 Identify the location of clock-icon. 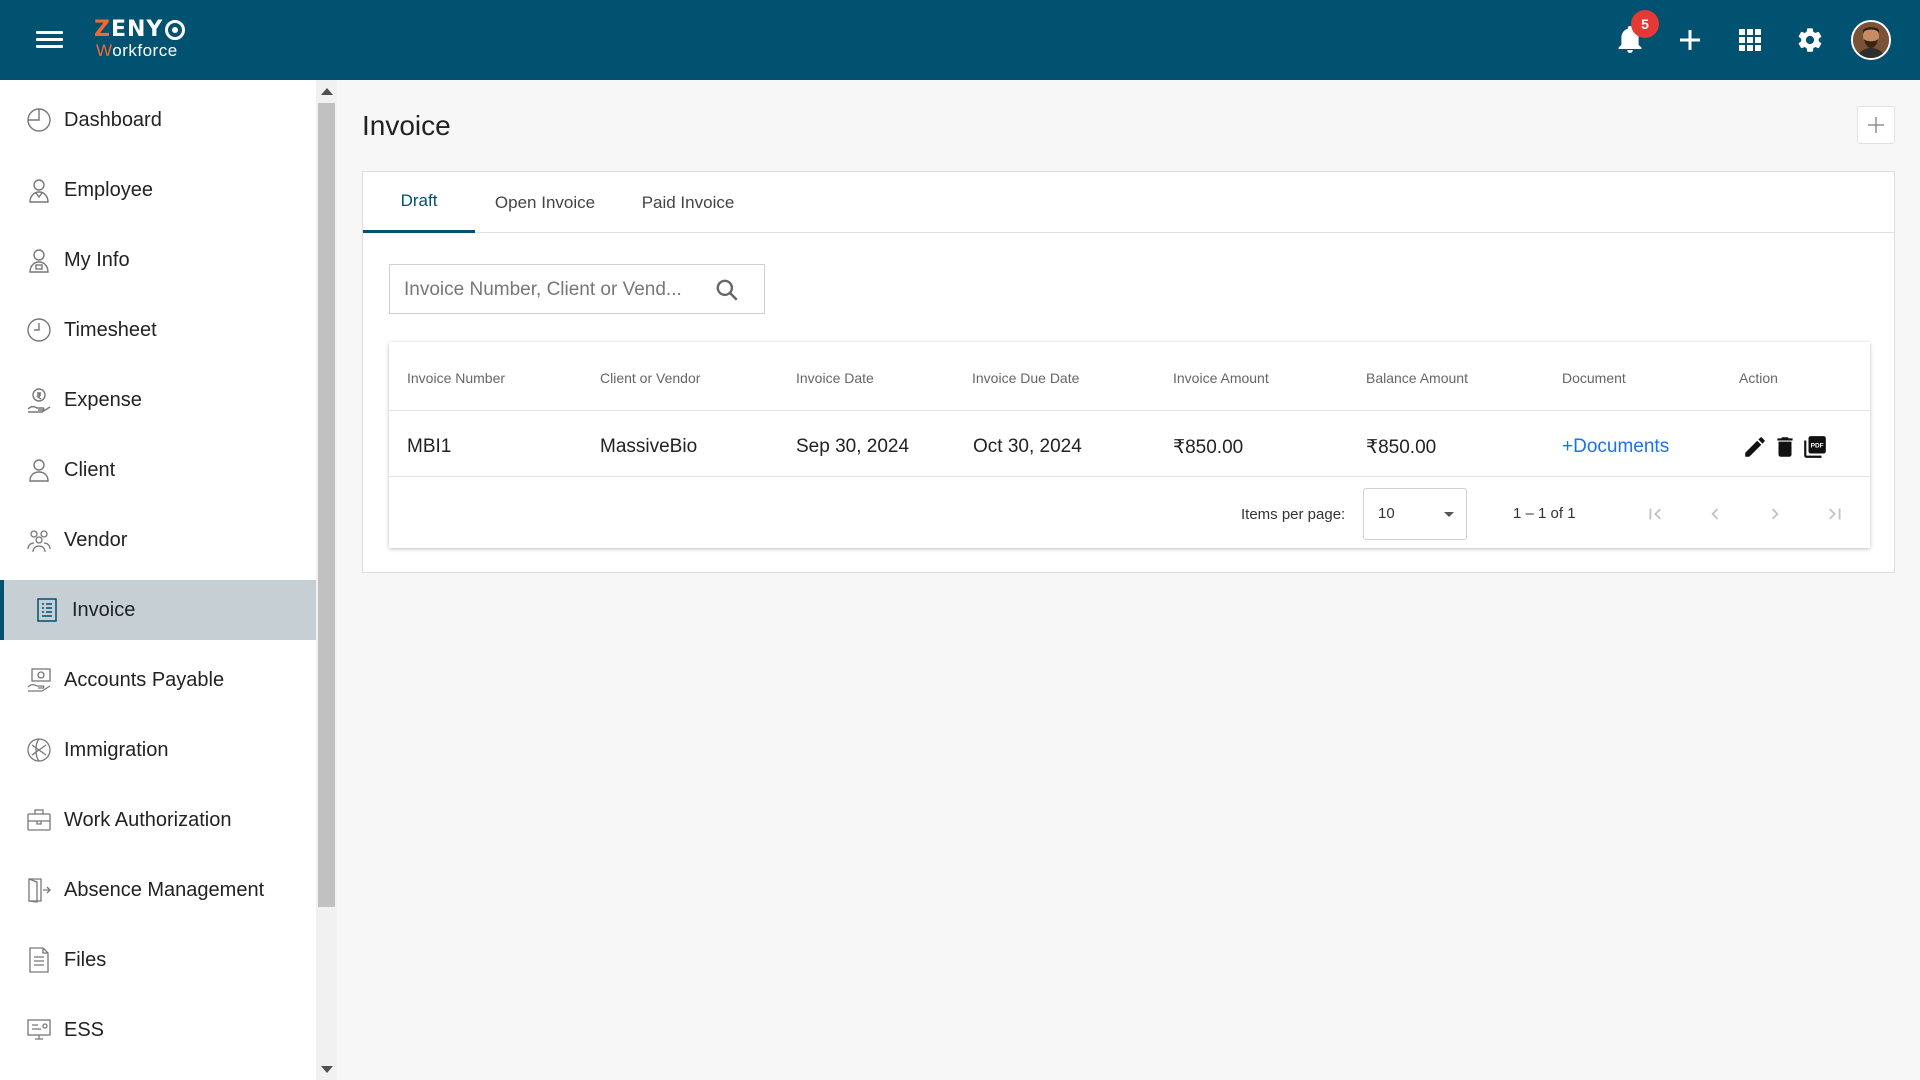
(39, 330).